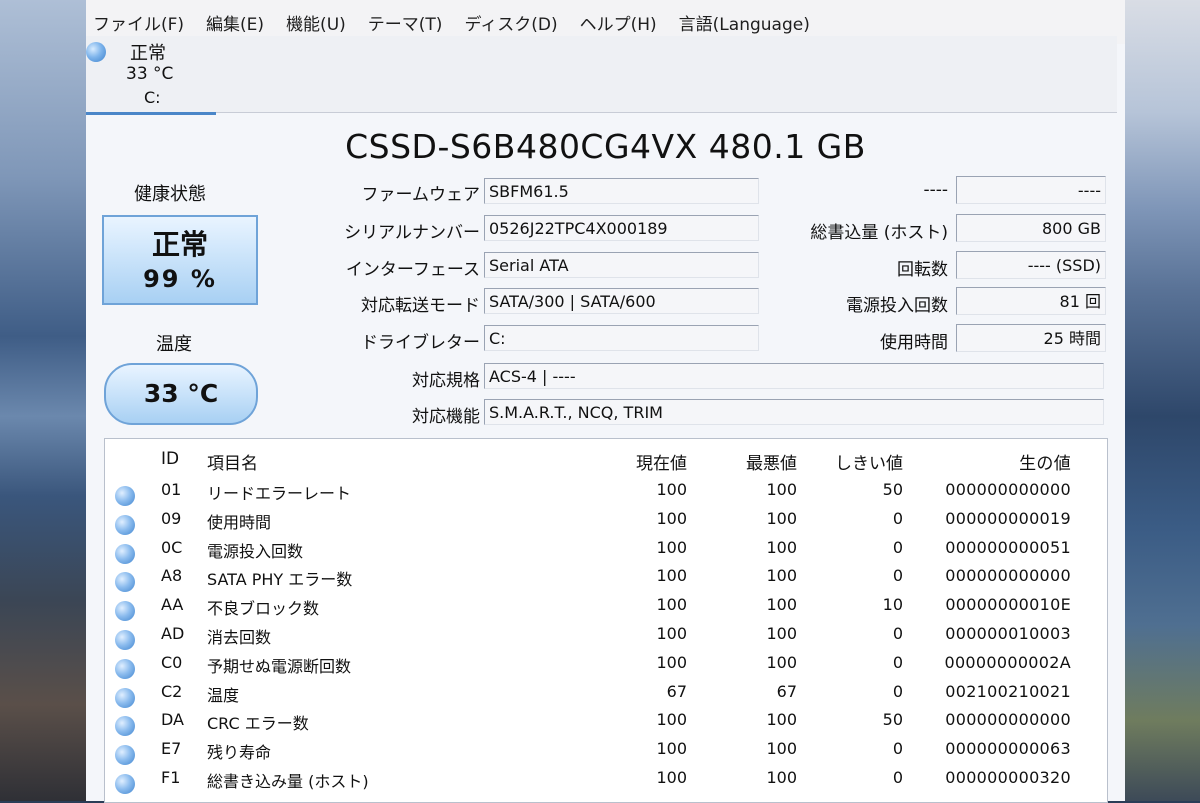 The height and width of the screenshot is (803, 1200). I want to click on cell-id: 0C, so click(172, 547).